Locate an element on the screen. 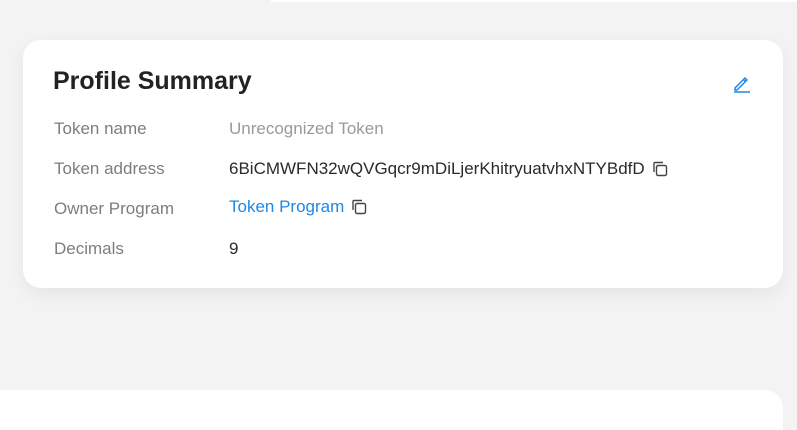 The height and width of the screenshot is (430, 797). decimals-value: 9 is located at coordinates (233, 249).